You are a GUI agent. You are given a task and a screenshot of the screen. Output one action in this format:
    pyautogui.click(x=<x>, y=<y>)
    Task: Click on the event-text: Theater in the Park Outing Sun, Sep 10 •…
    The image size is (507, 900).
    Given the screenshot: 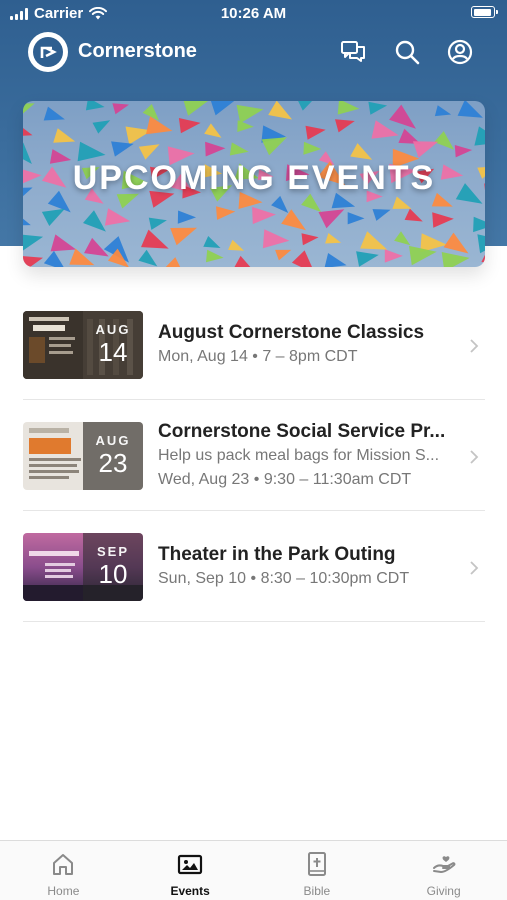 What is the action you would take?
    pyautogui.click(x=309, y=567)
    